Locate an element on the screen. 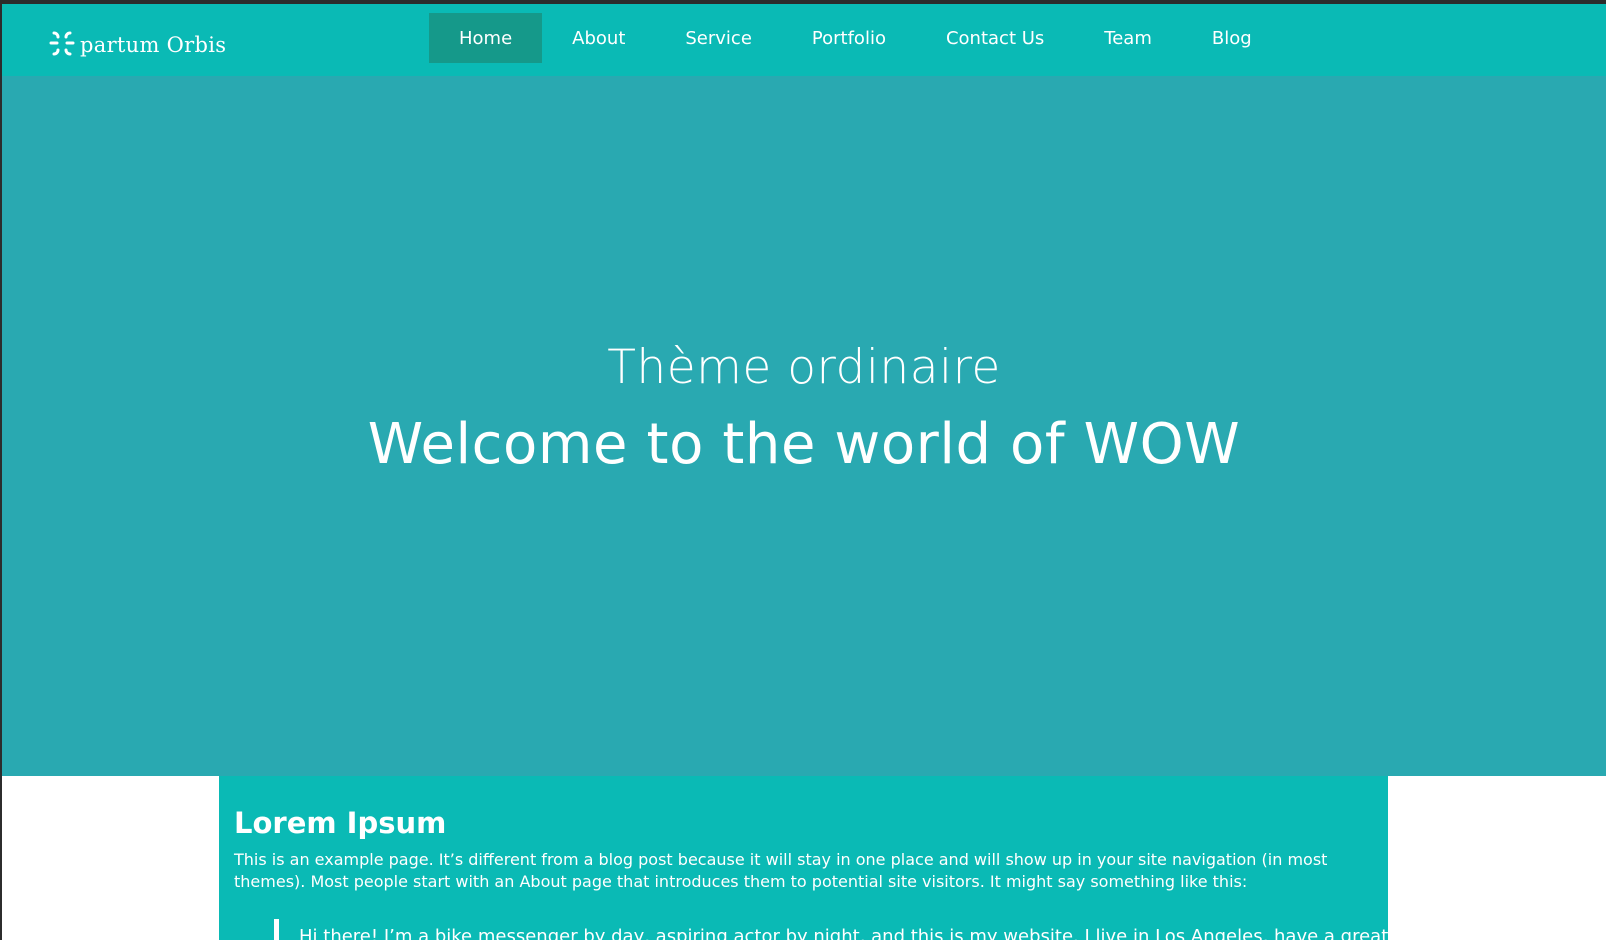 The image size is (1606, 940). nav-item-team: Team is located at coordinates (1128, 38).